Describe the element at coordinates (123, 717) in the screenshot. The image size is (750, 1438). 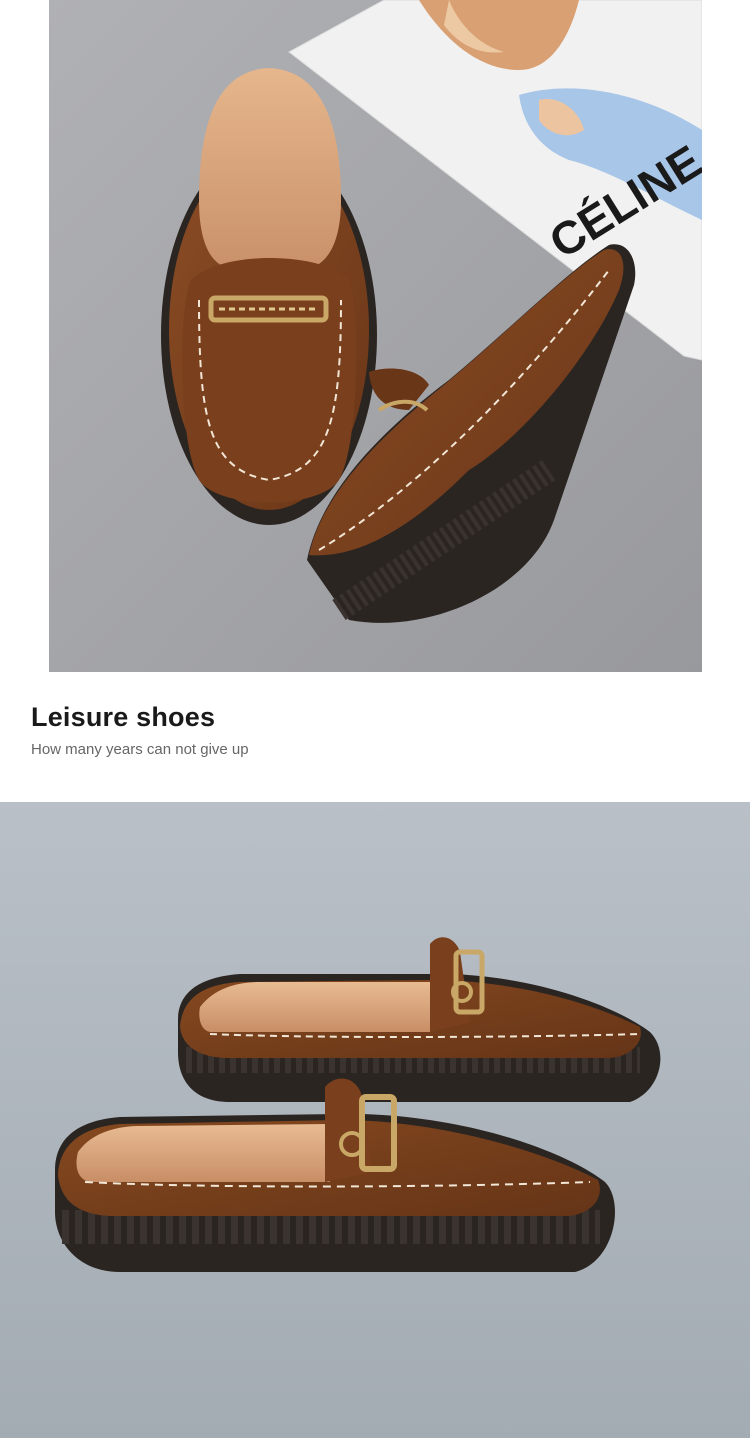
I see `caption-title: Leisure shoes` at that location.